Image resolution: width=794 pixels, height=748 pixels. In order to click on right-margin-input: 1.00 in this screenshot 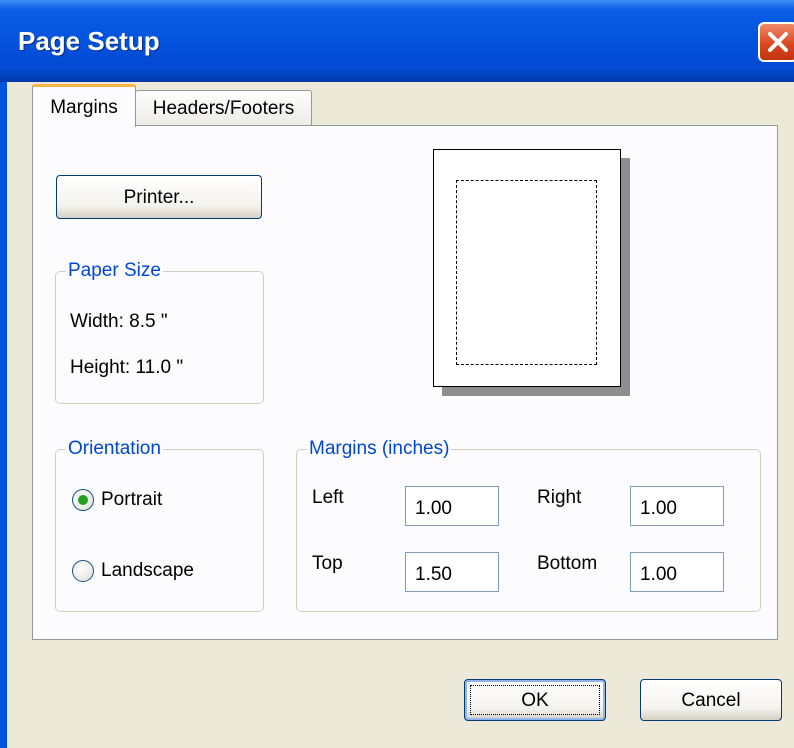, I will do `click(677, 506)`.